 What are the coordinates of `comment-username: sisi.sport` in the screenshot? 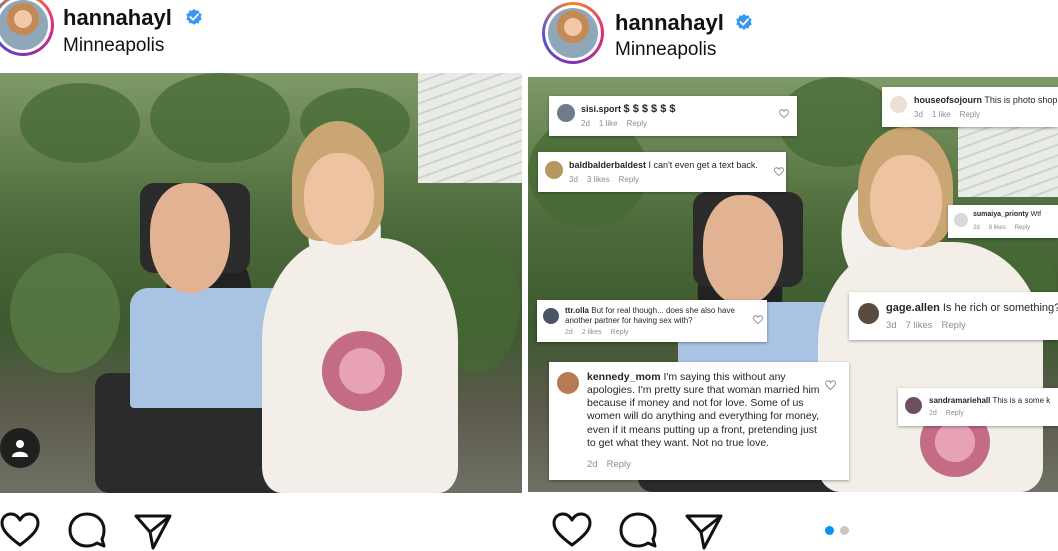 It's located at (601, 109).